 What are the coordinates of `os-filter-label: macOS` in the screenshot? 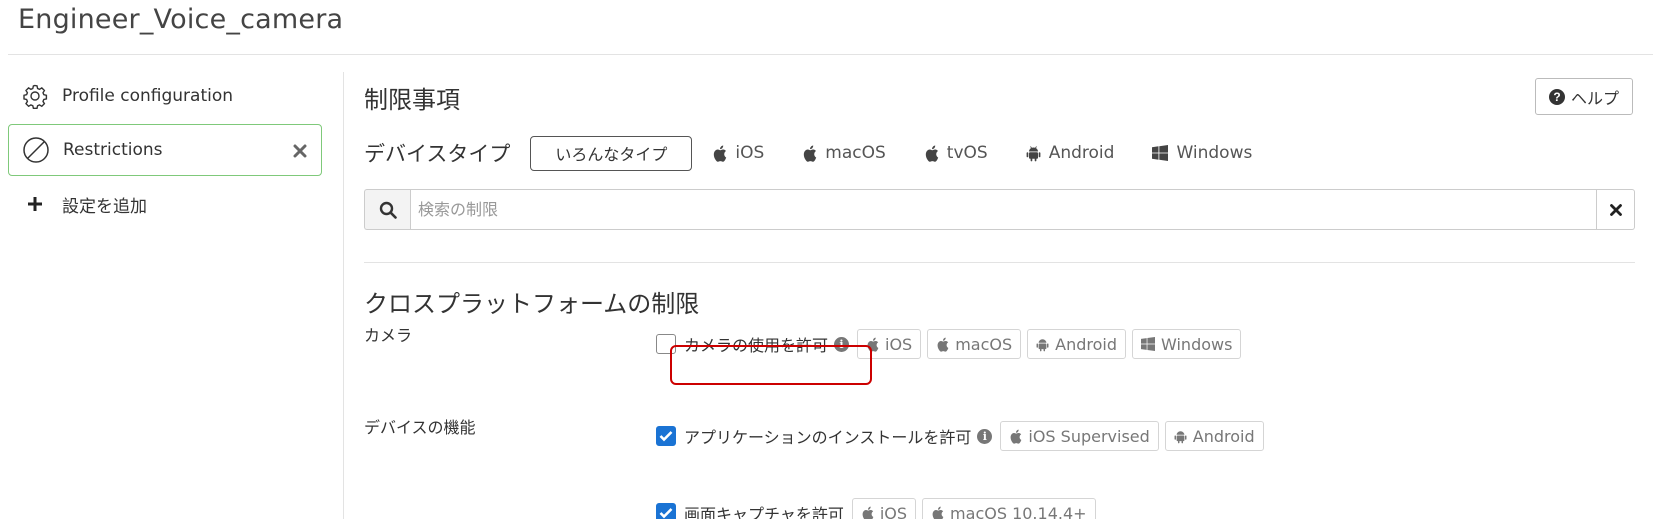 It's located at (855, 153).